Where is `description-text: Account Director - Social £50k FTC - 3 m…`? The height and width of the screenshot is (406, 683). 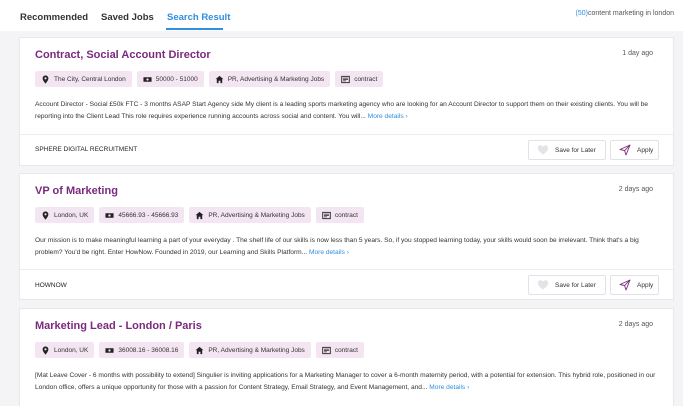 description-text: Account Director - Social £50k FTC - 3 m… is located at coordinates (342, 110).